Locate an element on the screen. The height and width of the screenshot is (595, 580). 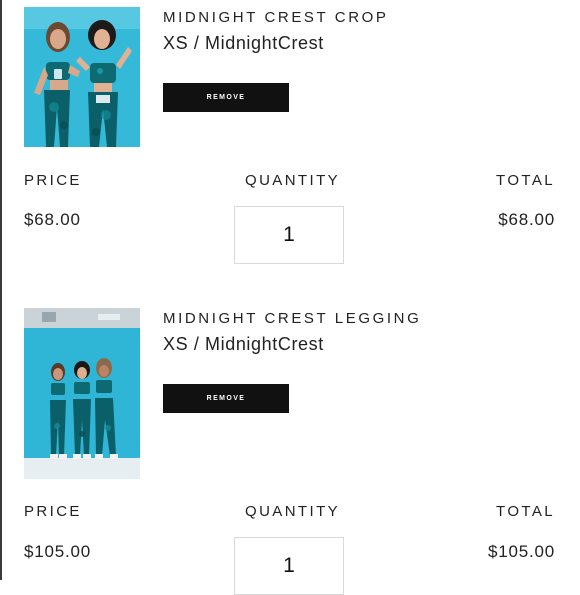
product-photo-two-models is located at coordinates (82, 77).